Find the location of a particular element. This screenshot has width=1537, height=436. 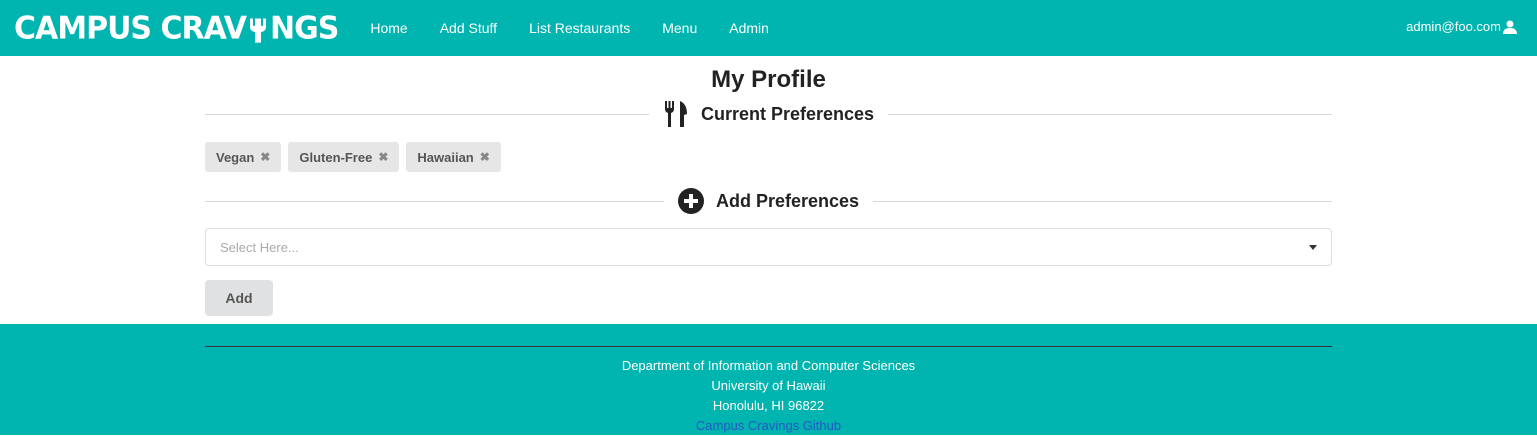

user-menu: admin@foo.com is located at coordinates (1461, 26).